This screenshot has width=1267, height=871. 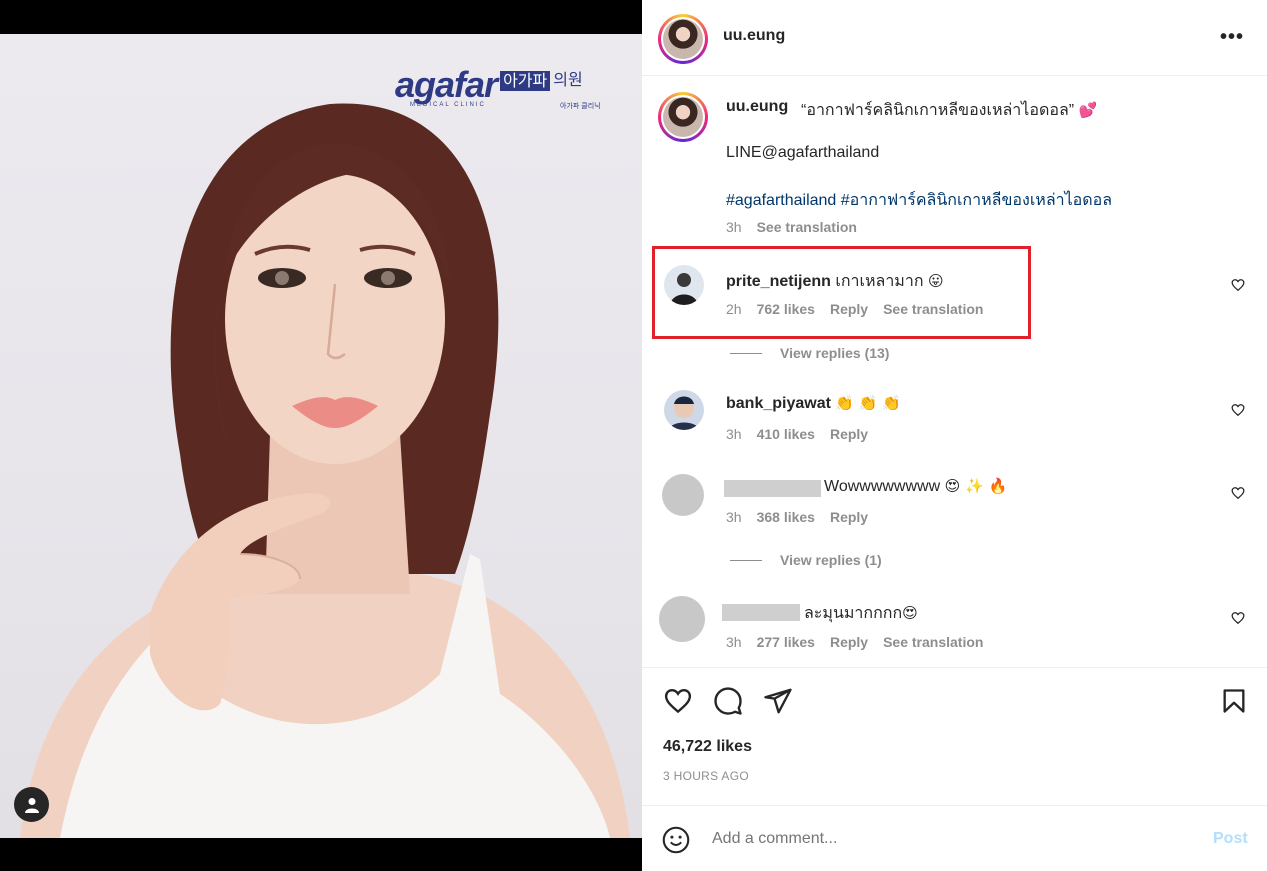 I want to click on comment-text: เกาเหลามาก, so click(x=879, y=281).